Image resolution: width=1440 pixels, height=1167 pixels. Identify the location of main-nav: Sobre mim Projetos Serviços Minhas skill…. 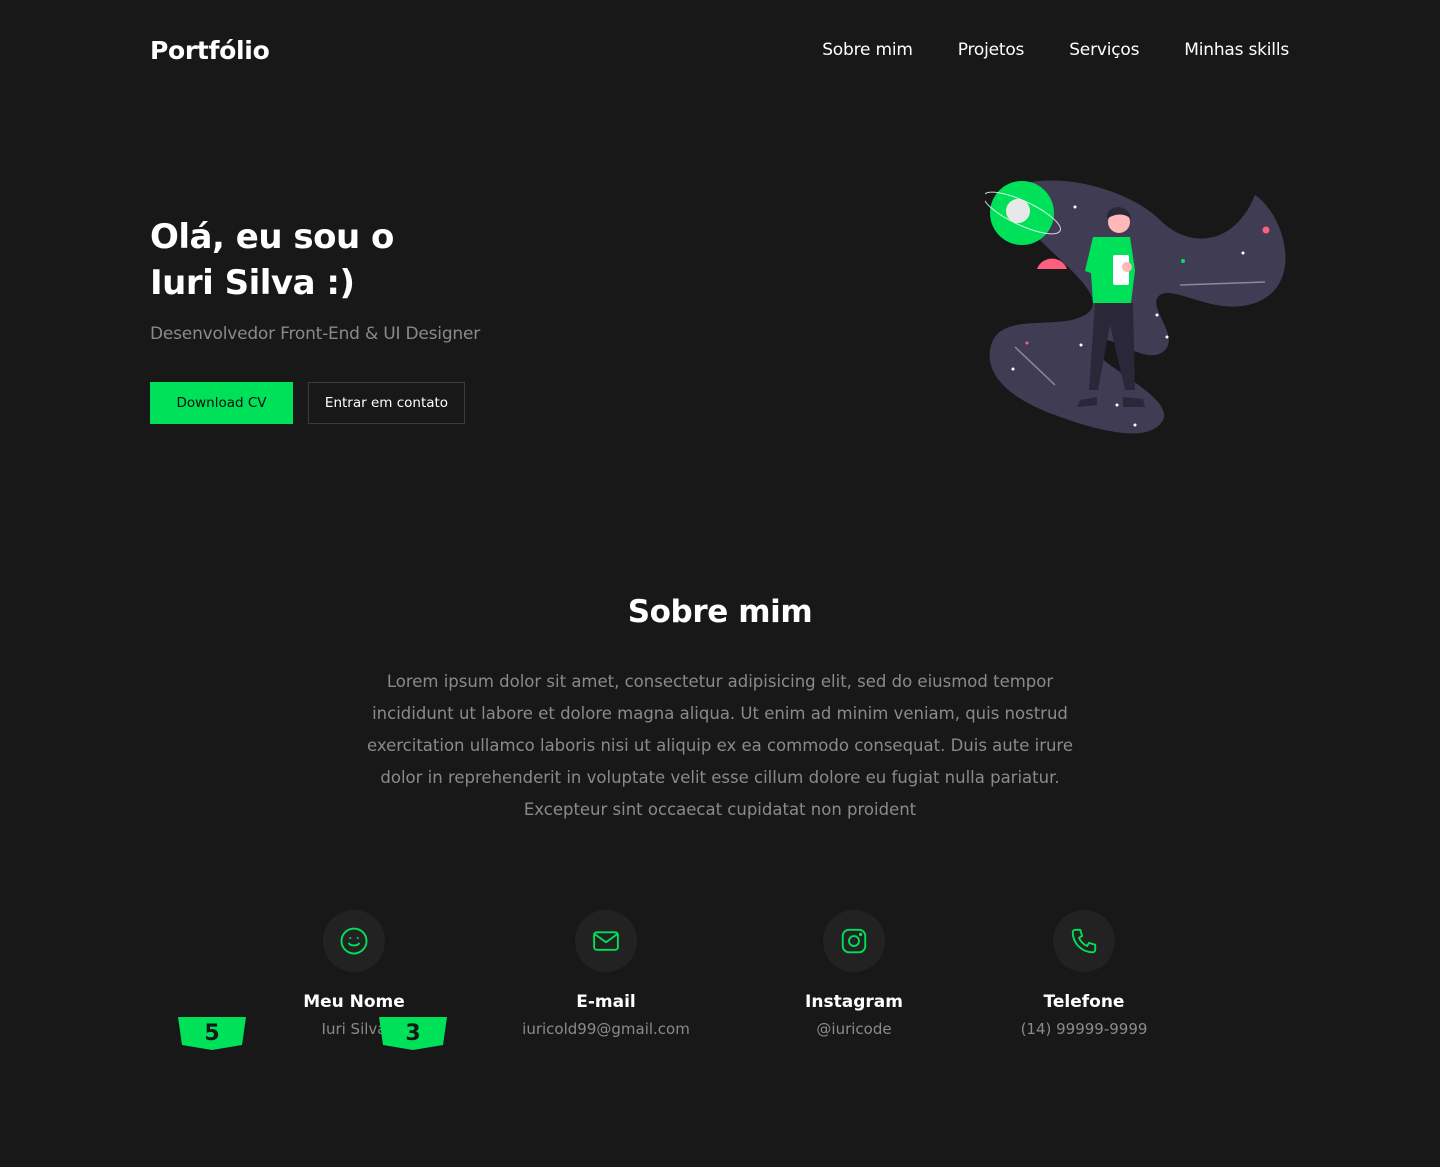
(1055, 50).